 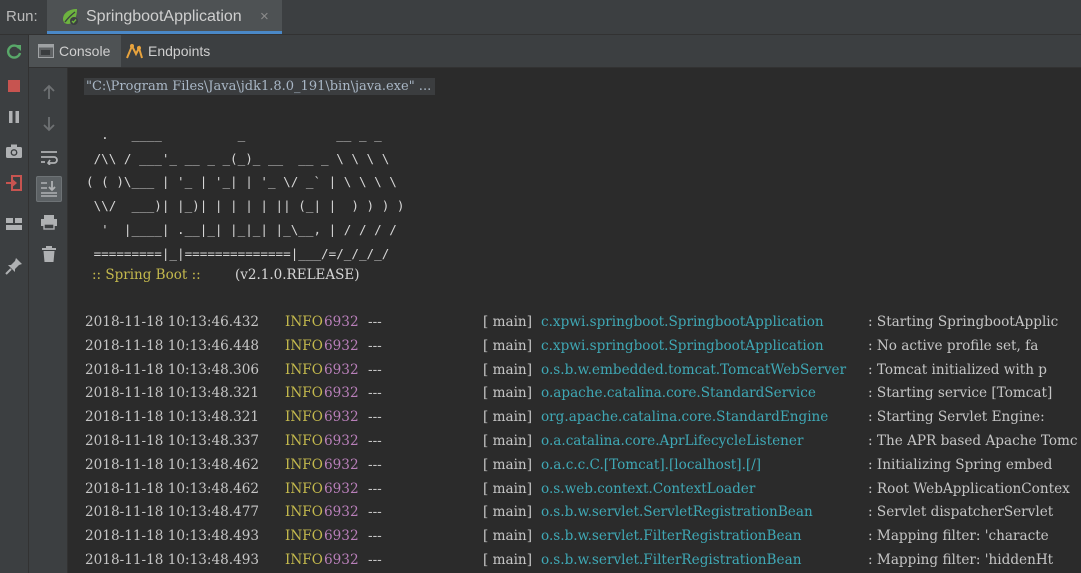 I want to click on layout-icon, so click(x=14, y=224).